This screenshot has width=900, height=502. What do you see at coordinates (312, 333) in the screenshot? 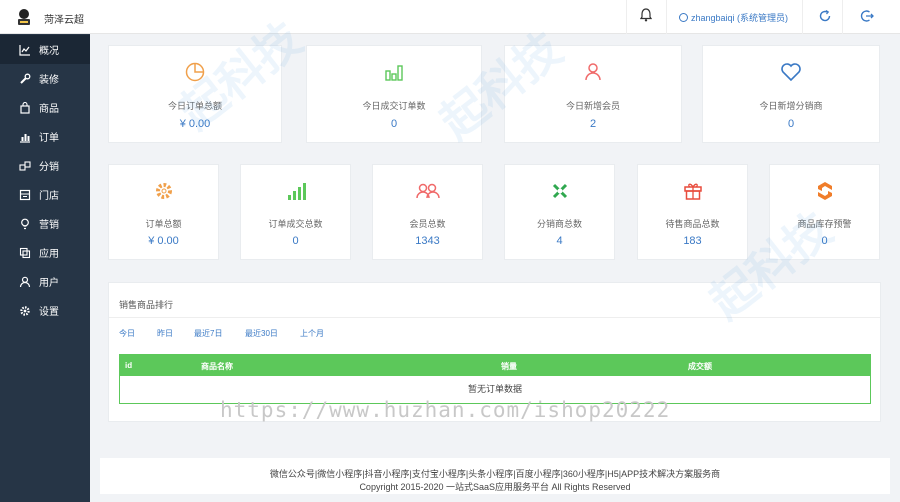
I see `tab-last-month: 上个月` at bounding box center [312, 333].